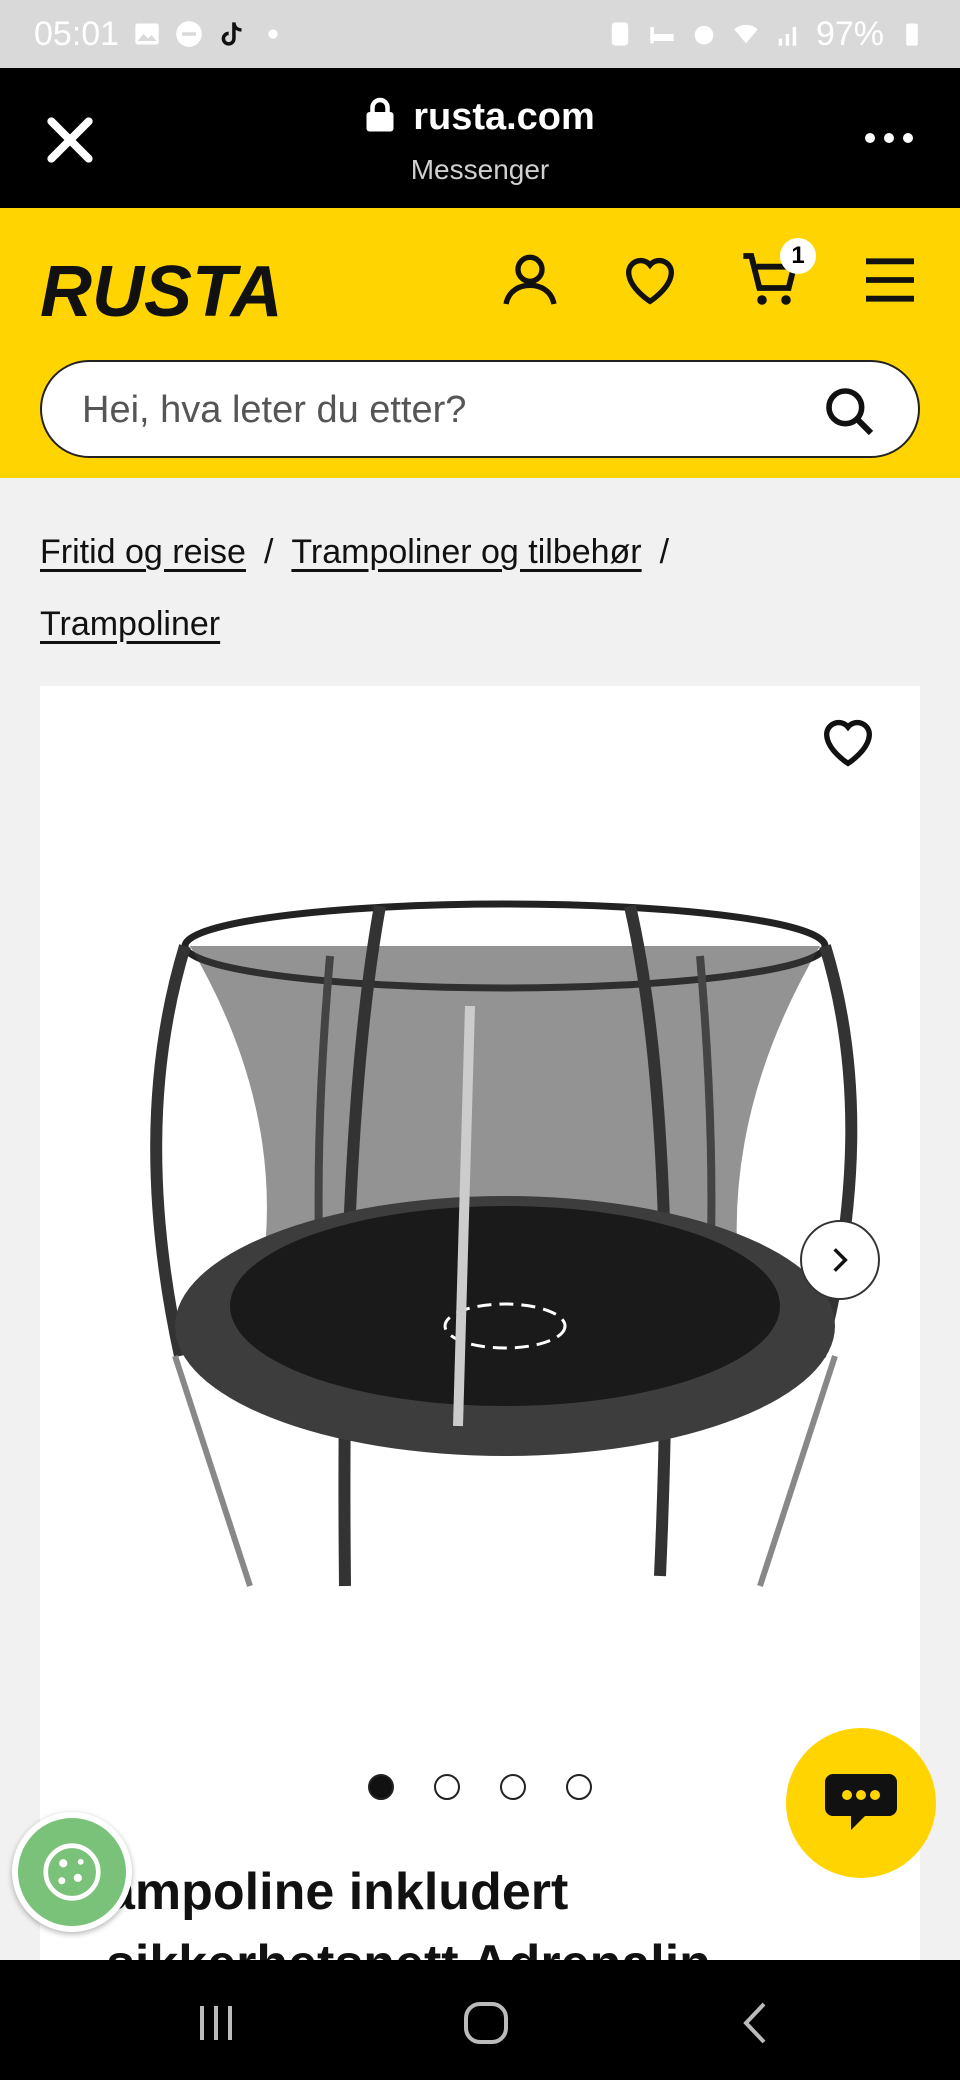 This screenshot has width=960, height=2080. What do you see at coordinates (231, 34) in the screenshot?
I see `tiktok-icon` at bounding box center [231, 34].